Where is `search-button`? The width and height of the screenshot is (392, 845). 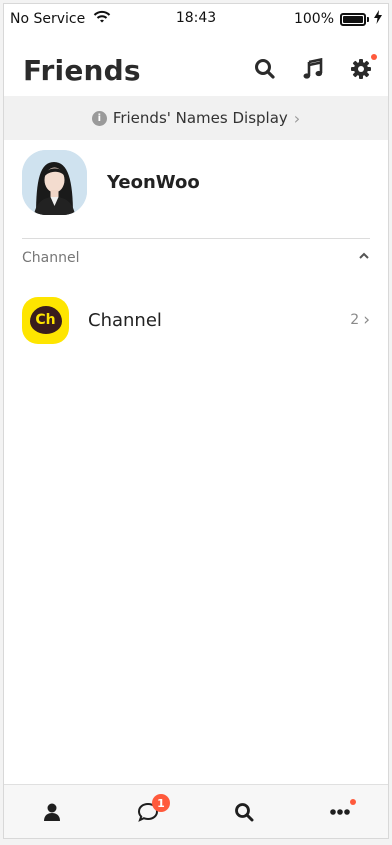
search-button is located at coordinates (265, 69).